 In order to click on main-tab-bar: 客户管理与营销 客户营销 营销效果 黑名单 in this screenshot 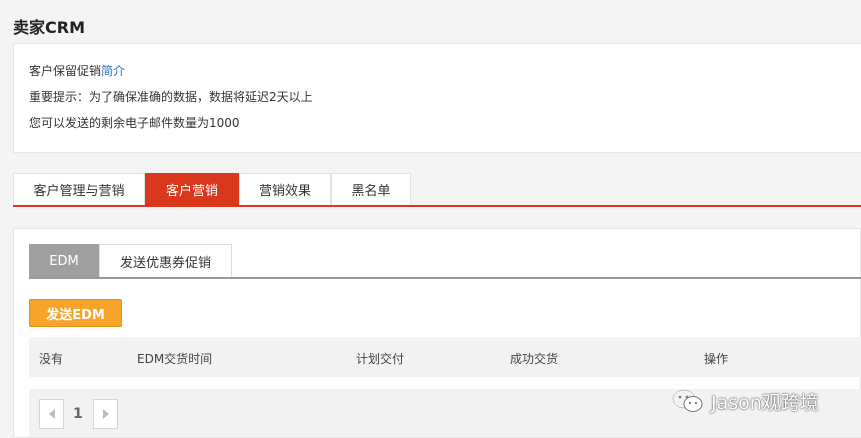, I will do `click(437, 190)`.